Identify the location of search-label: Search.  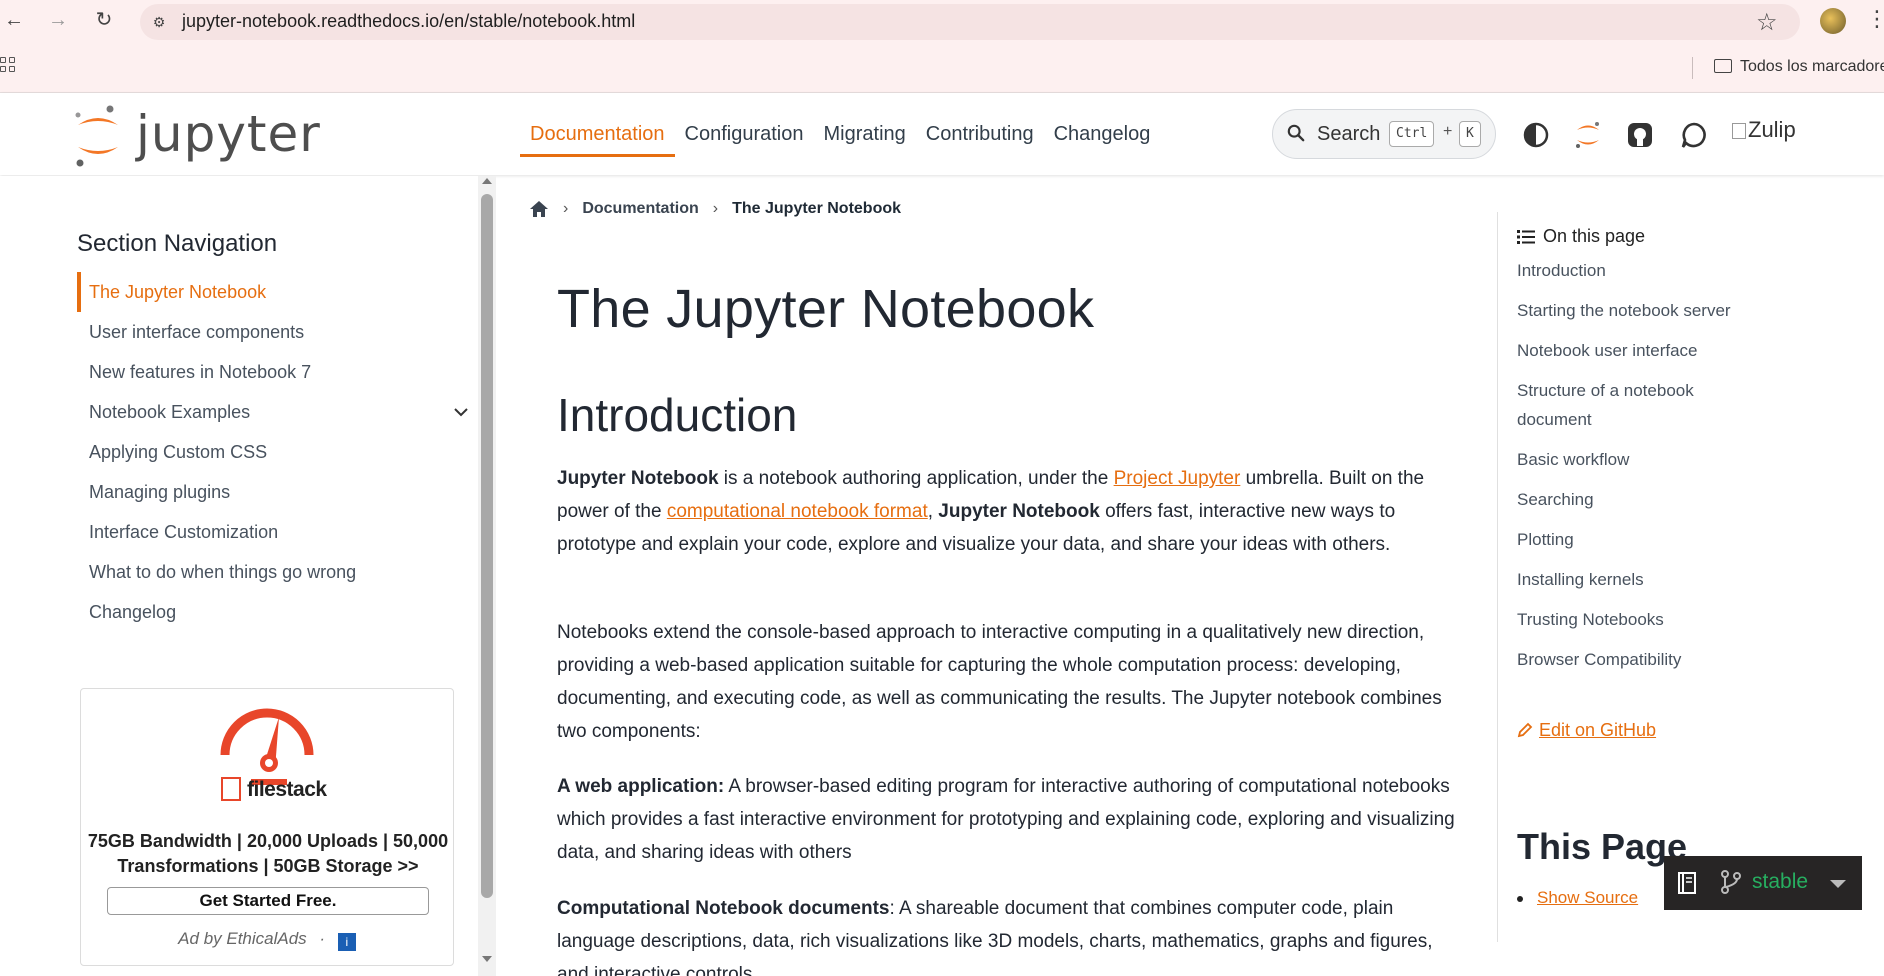
(1349, 134).